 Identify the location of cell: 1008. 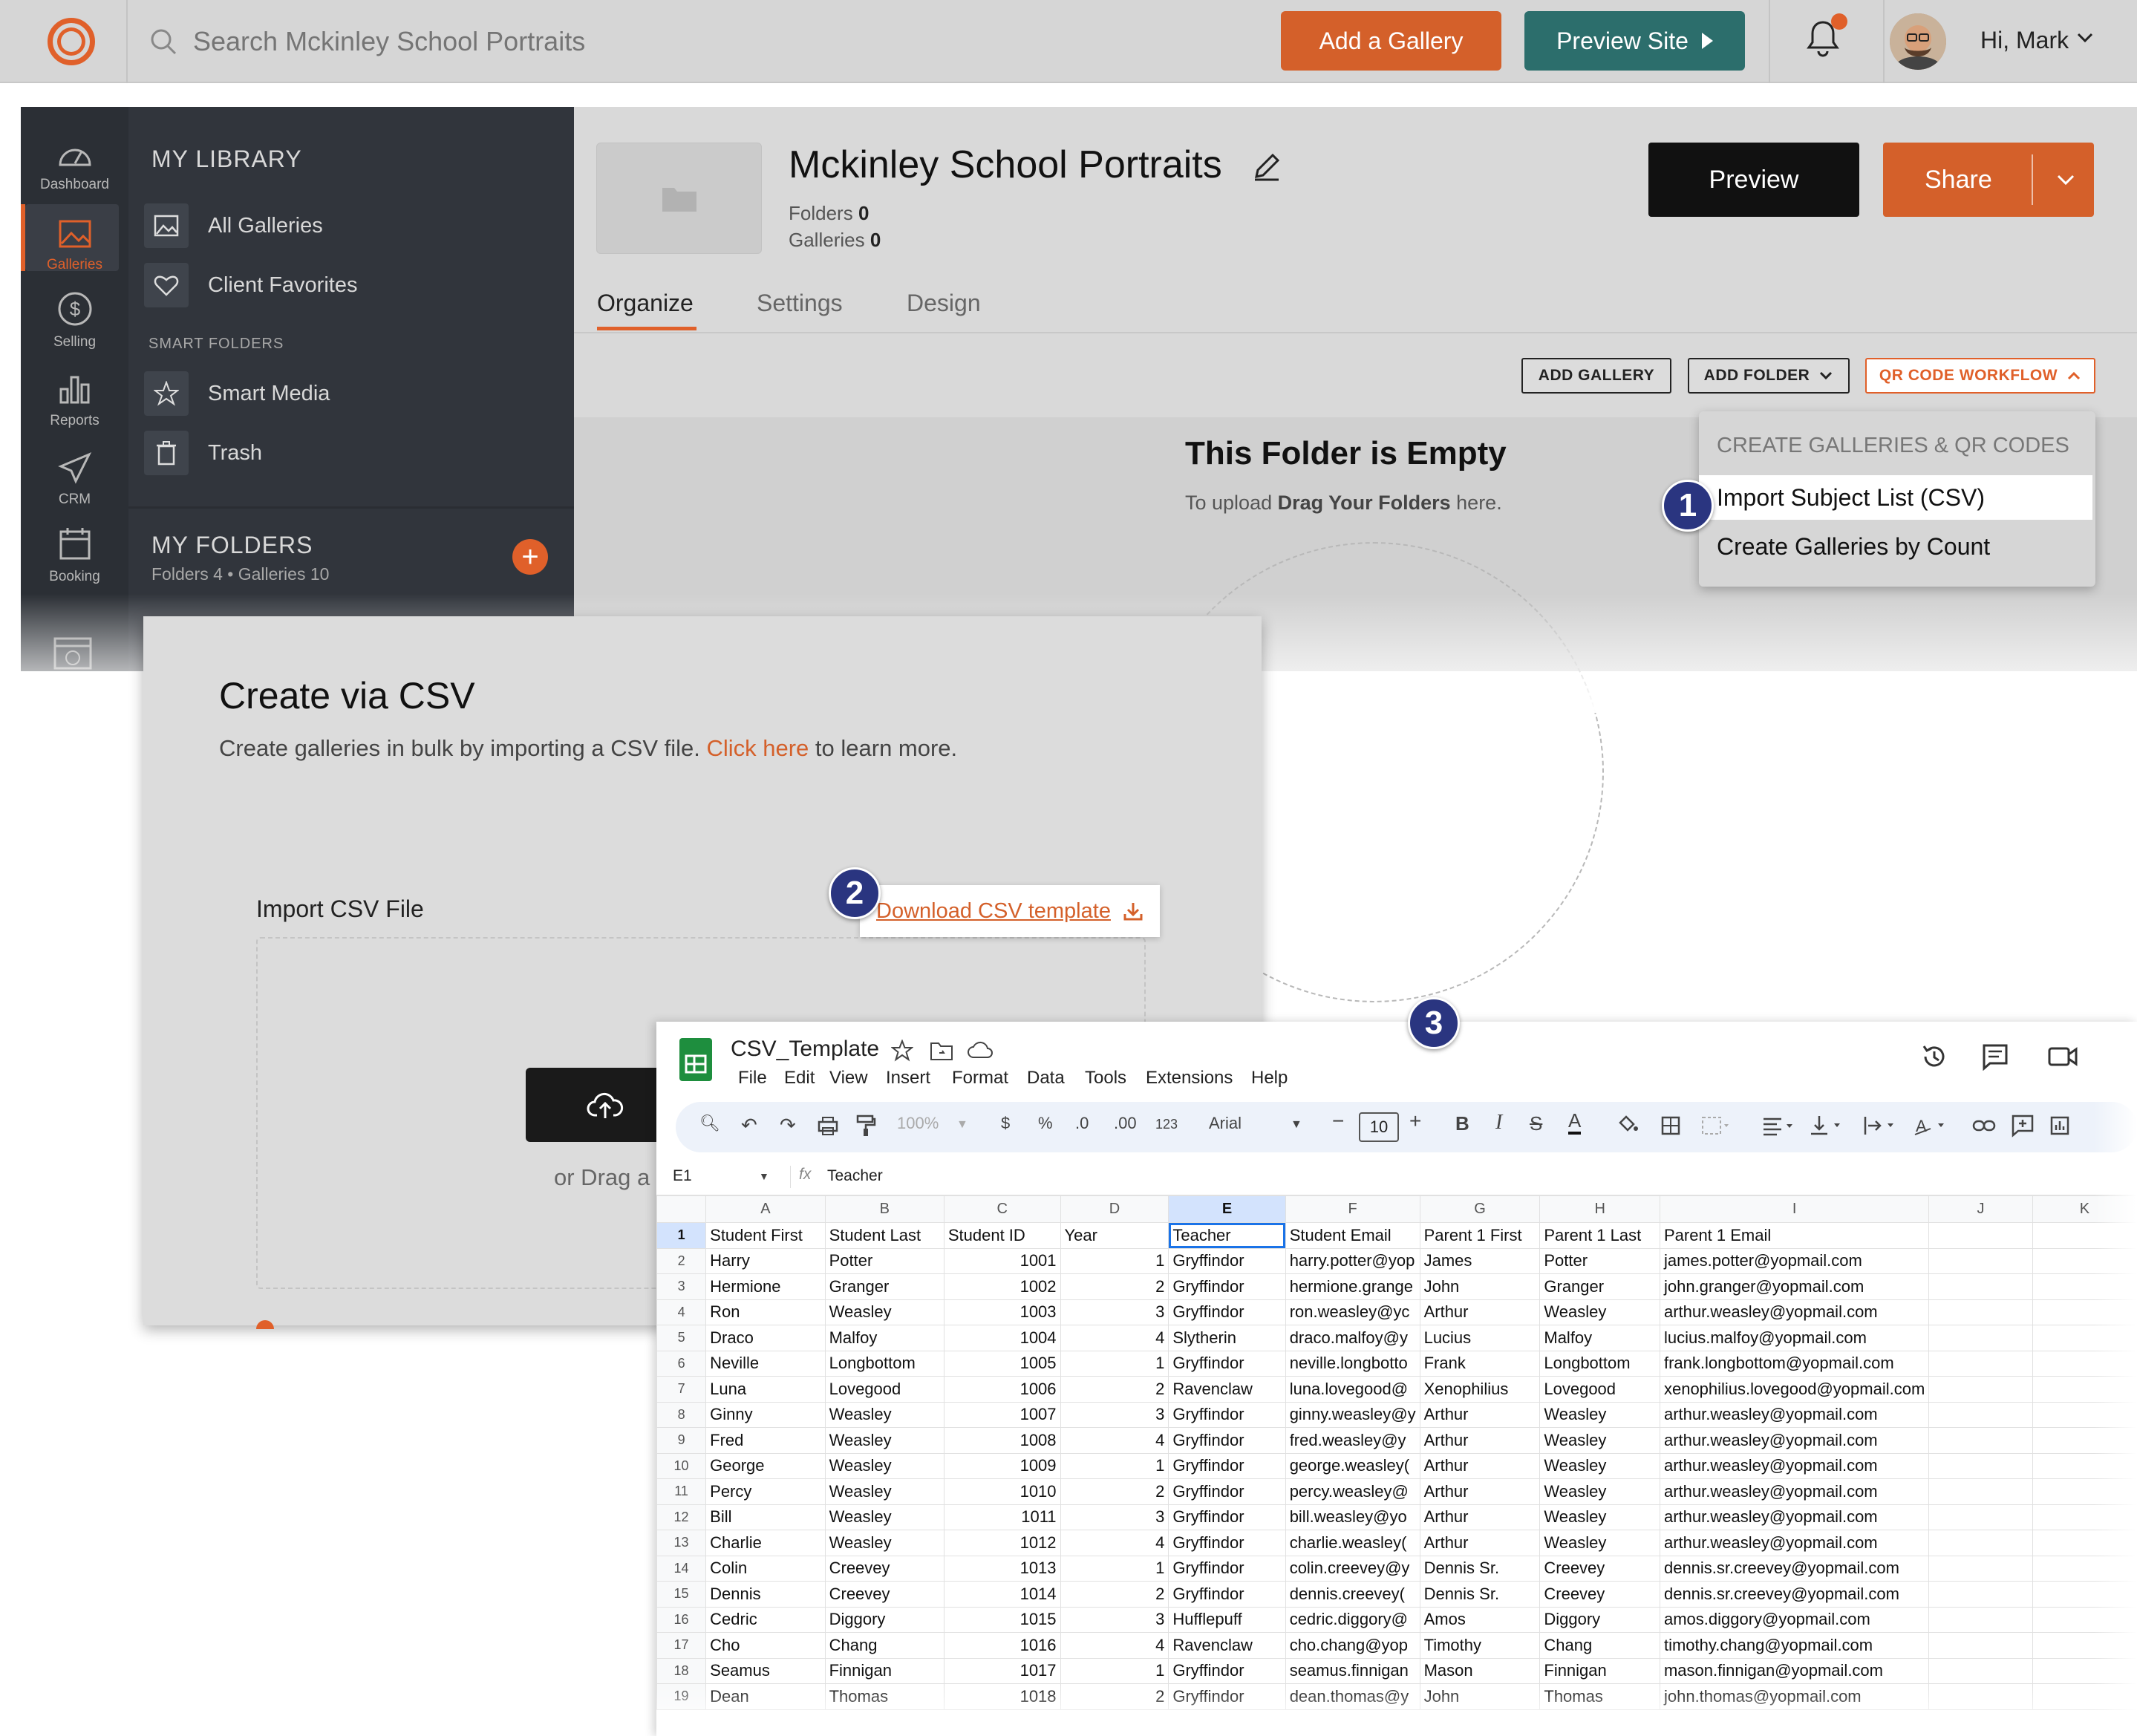
(1002, 1440).